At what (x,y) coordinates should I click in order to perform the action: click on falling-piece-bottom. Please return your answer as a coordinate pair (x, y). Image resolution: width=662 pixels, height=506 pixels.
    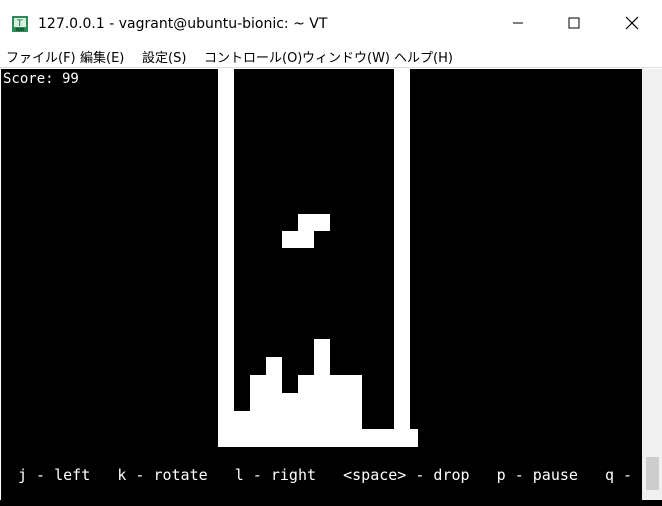
    Looking at the image, I should click on (298, 239).